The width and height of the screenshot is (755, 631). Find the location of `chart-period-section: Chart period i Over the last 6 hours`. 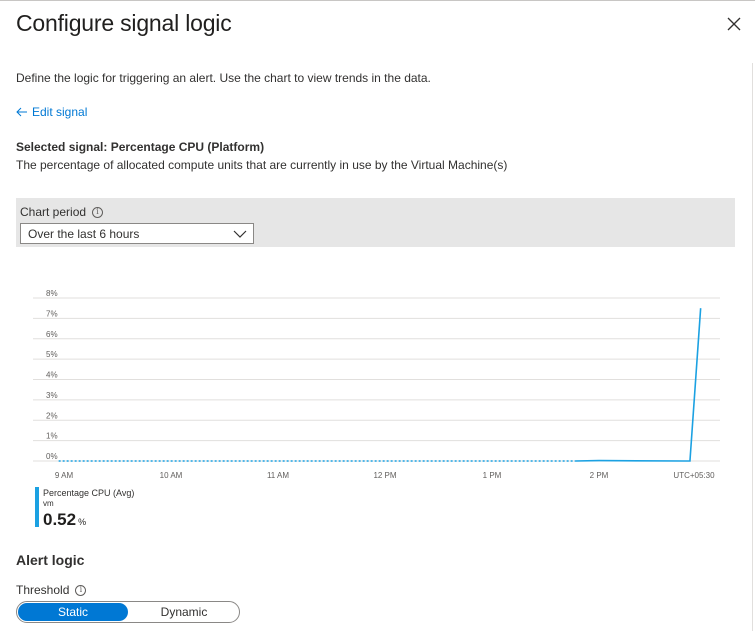

chart-period-section: Chart period i Over the last 6 hours is located at coordinates (375, 222).